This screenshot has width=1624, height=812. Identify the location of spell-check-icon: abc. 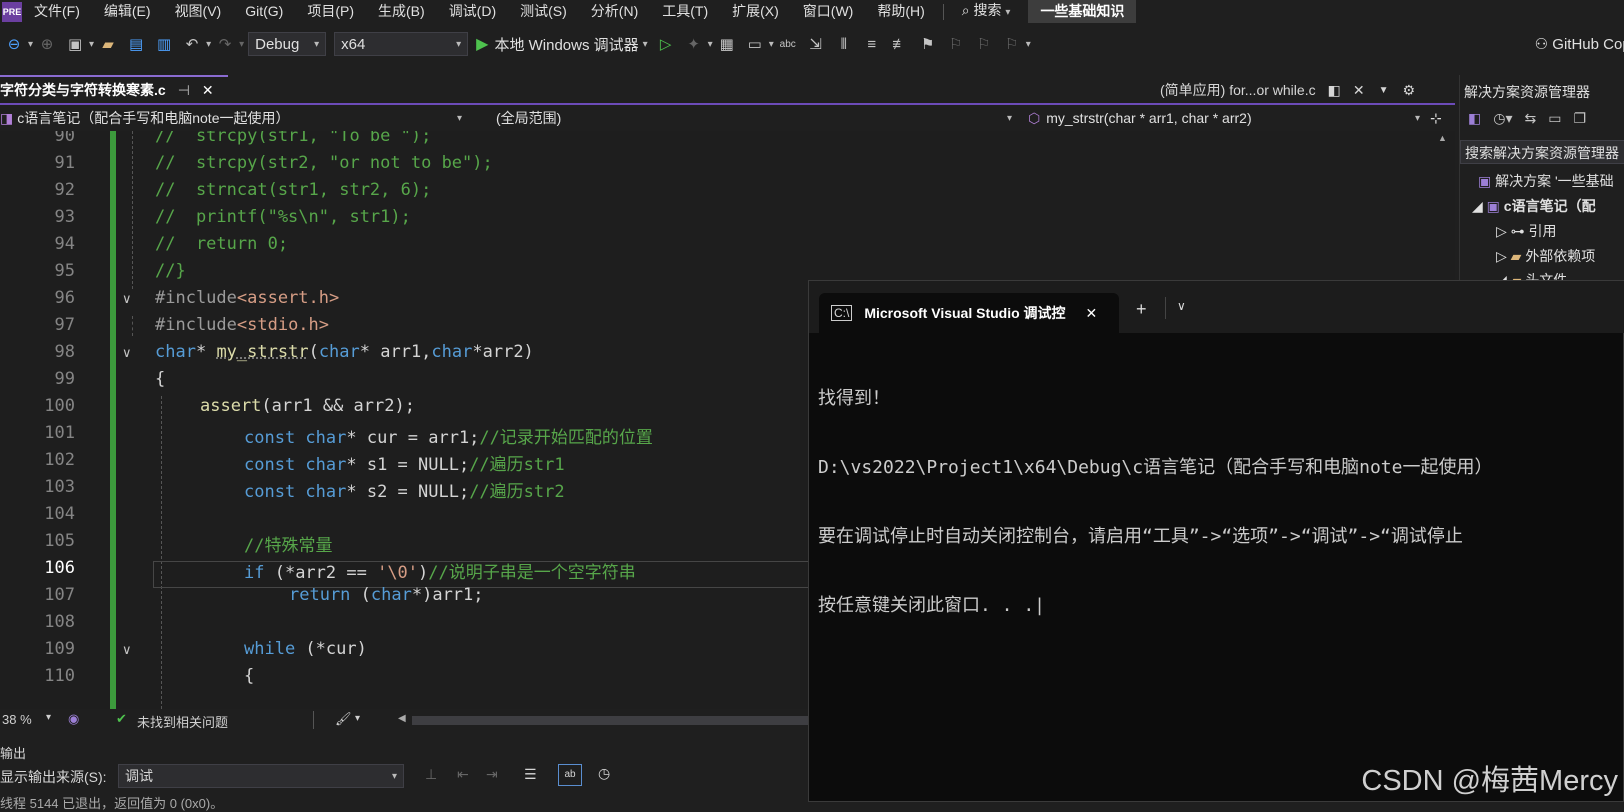
(788, 44).